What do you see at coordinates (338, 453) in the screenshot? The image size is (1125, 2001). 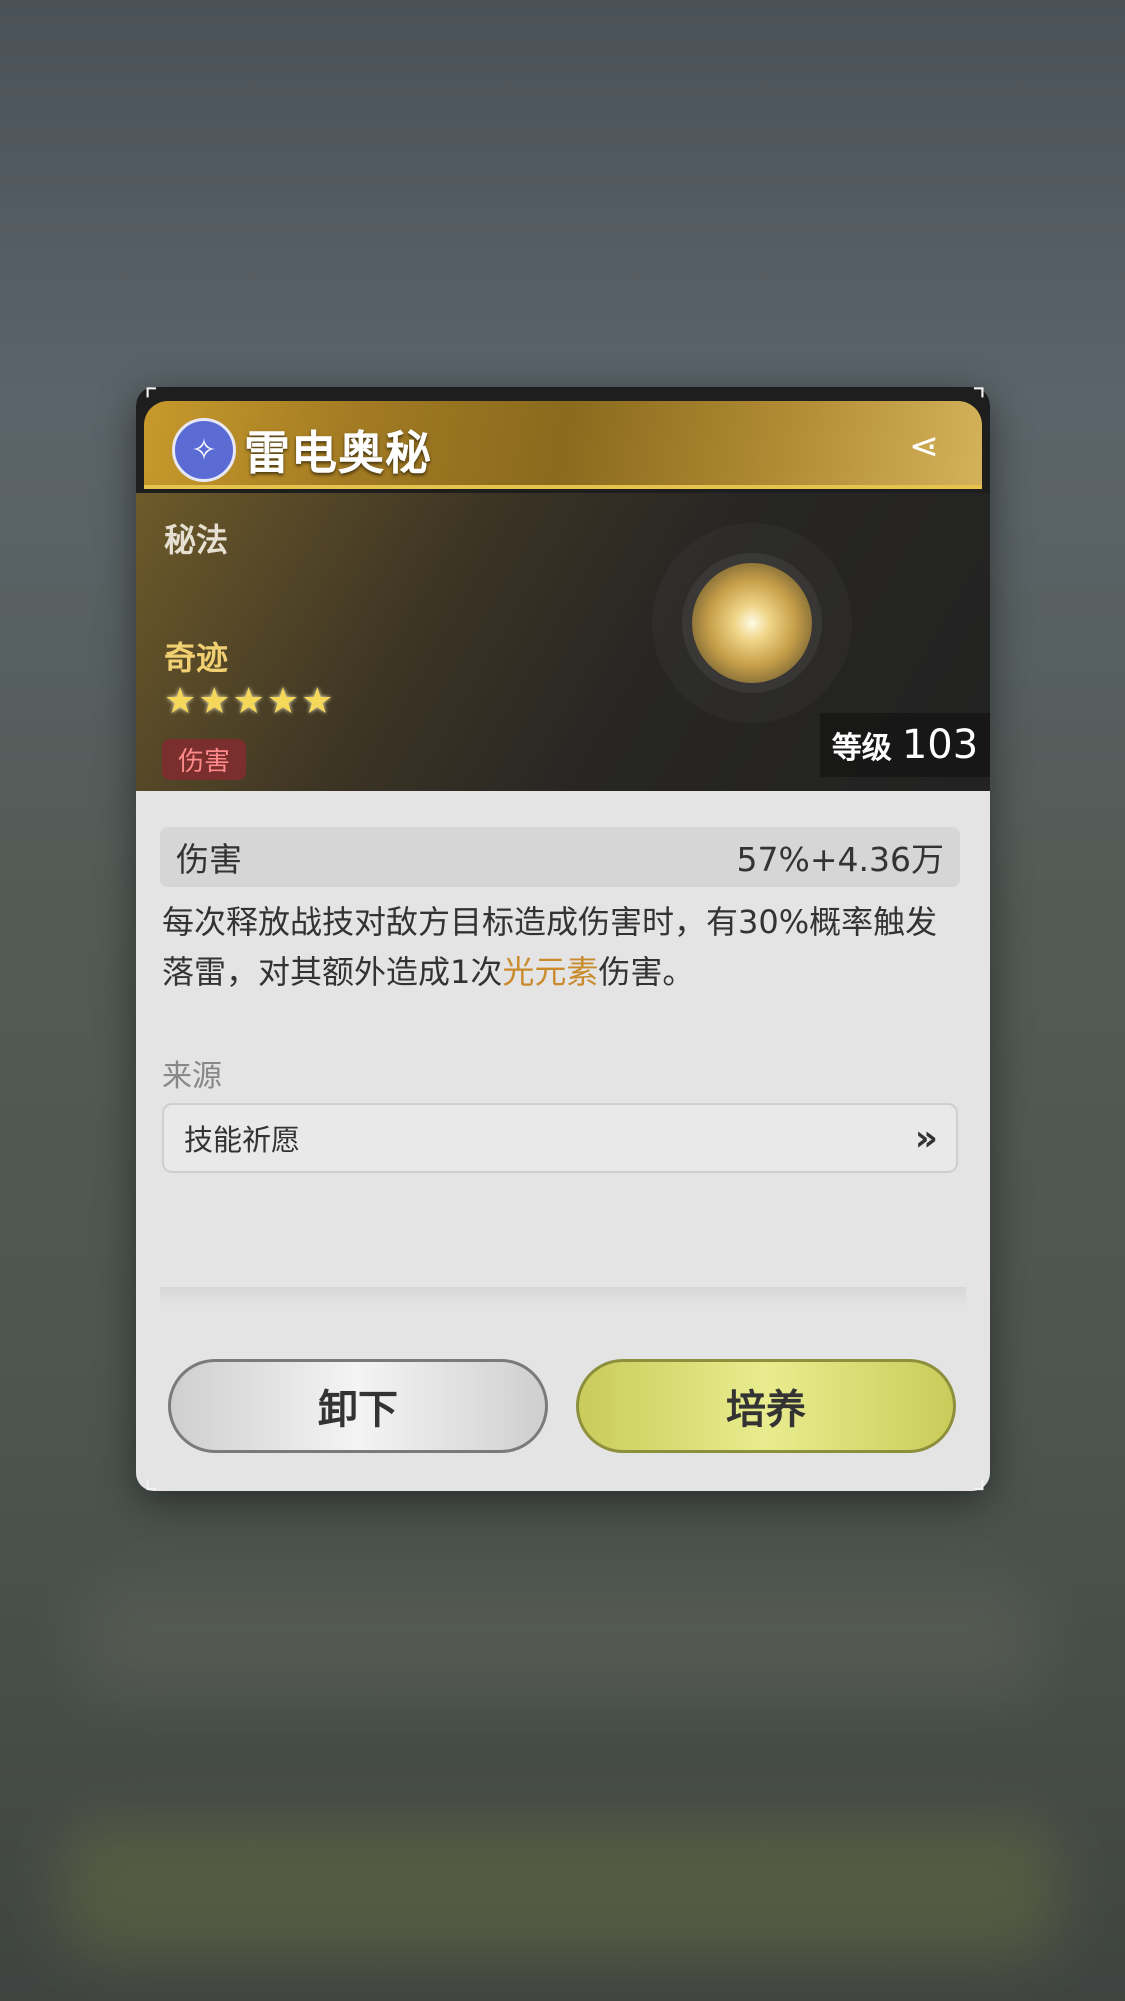 I see `relic-title: 雷电奥秘` at bounding box center [338, 453].